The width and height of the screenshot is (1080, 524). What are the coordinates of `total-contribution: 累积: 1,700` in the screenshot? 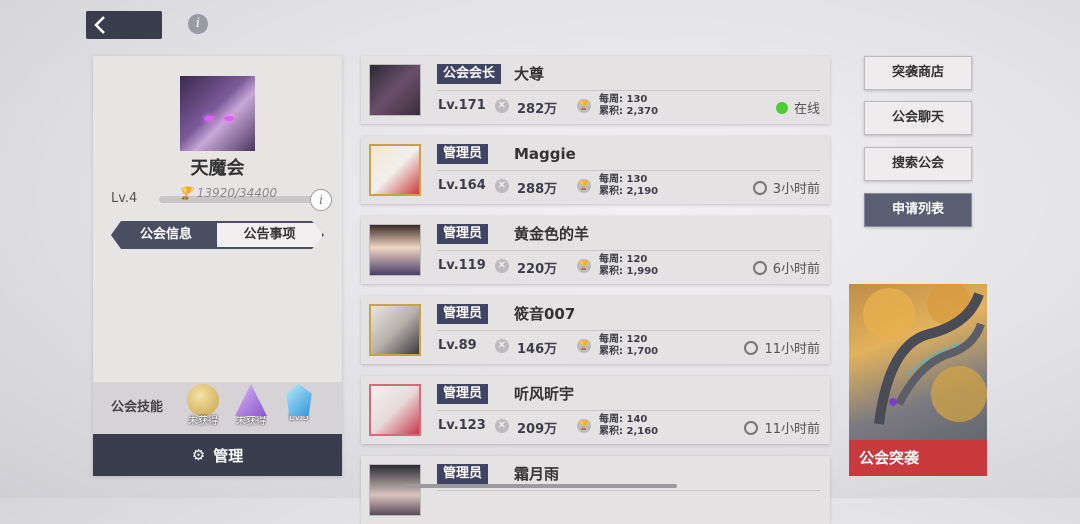 It's located at (629, 351).